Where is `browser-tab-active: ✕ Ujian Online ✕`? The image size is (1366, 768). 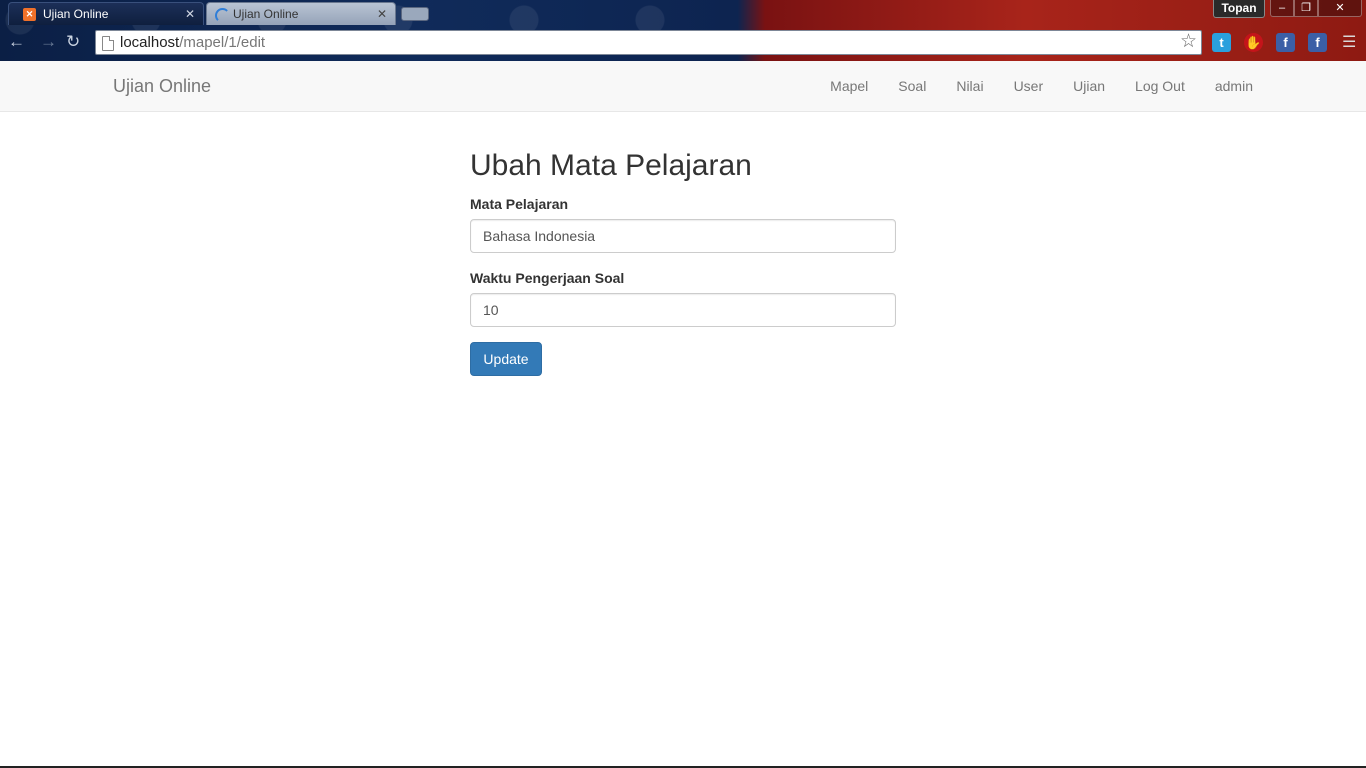 browser-tab-active: ✕ Ujian Online ✕ is located at coordinates (106, 13).